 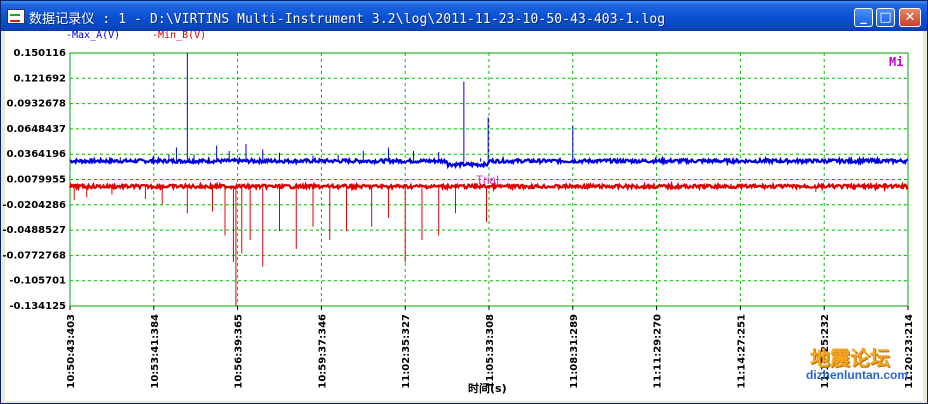 I want to click on y-tick-label: -0.134125, so click(x=37, y=306).